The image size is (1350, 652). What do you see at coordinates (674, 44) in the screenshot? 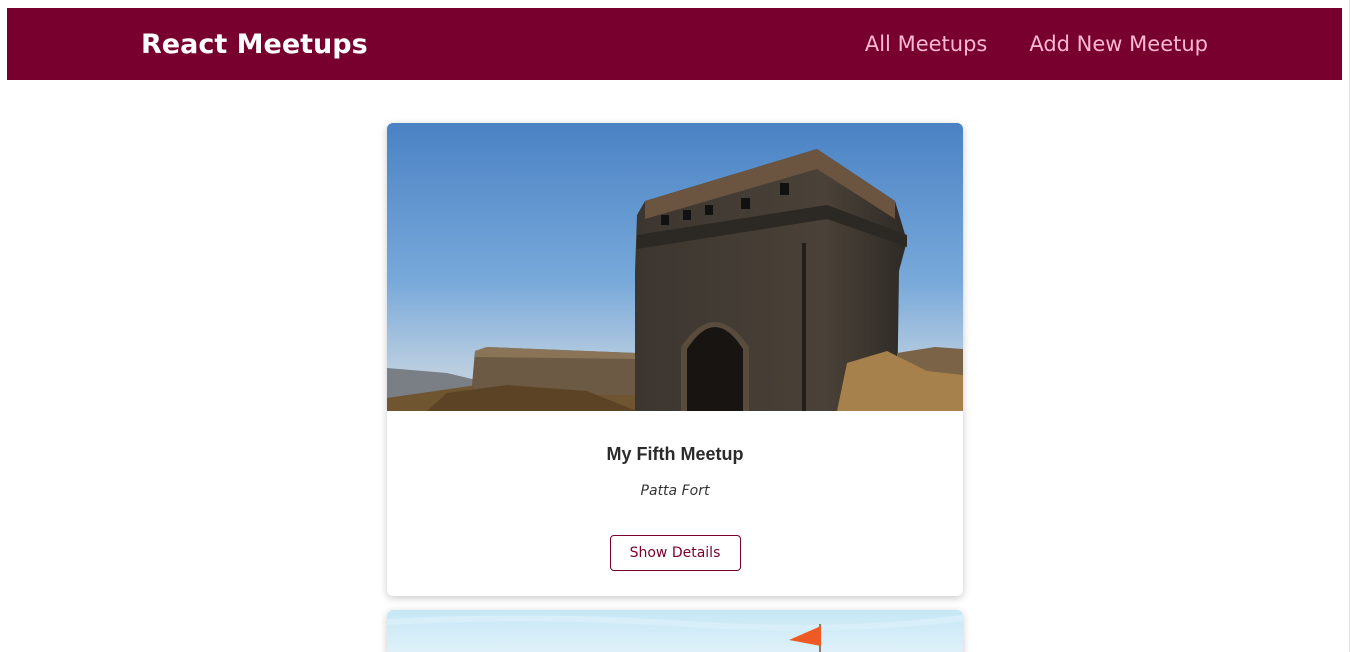
I see `main-header: React Meetups All Meetups Add New Meetup` at bounding box center [674, 44].